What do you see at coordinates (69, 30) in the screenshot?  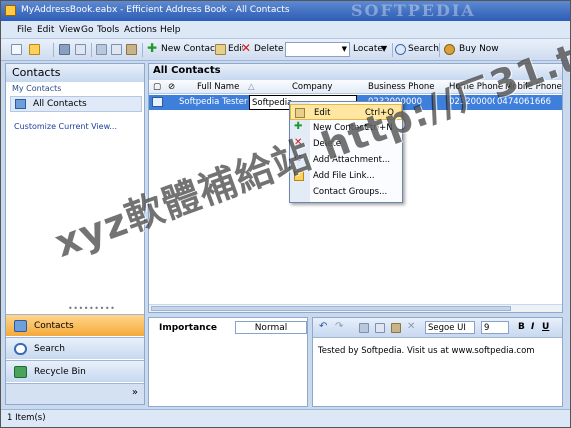 I see `menu-view: View` at bounding box center [69, 30].